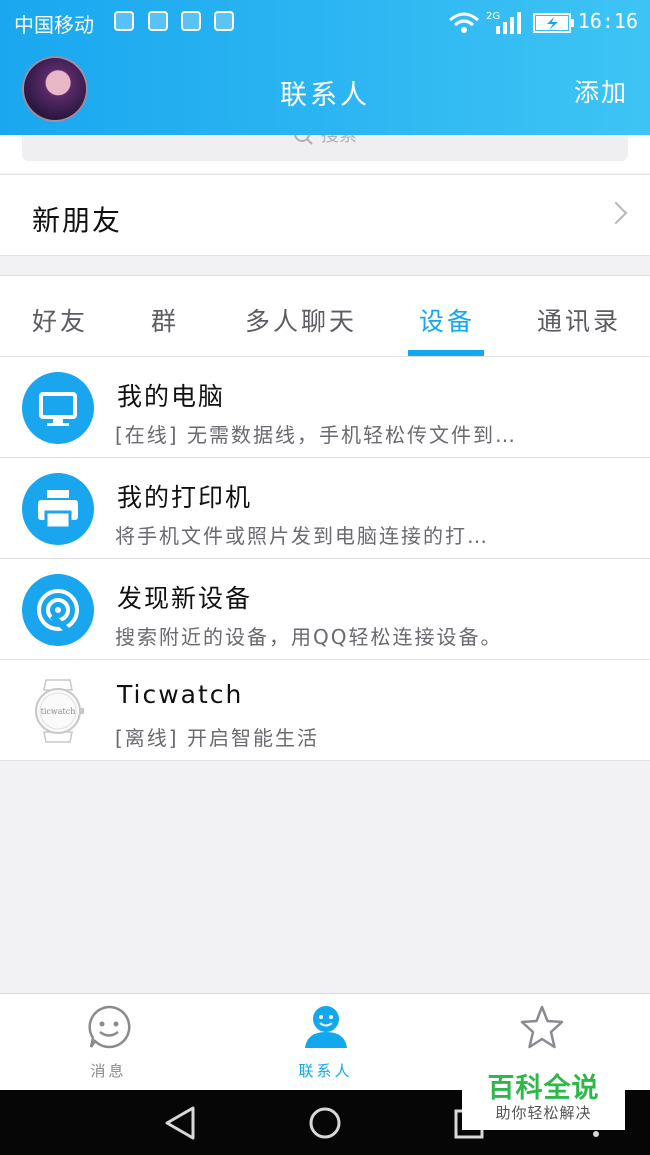 The width and height of the screenshot is (650, 1155). Describe the element at coordinates (542, 1027) in the screenshot. I see `star-icon` at that location.